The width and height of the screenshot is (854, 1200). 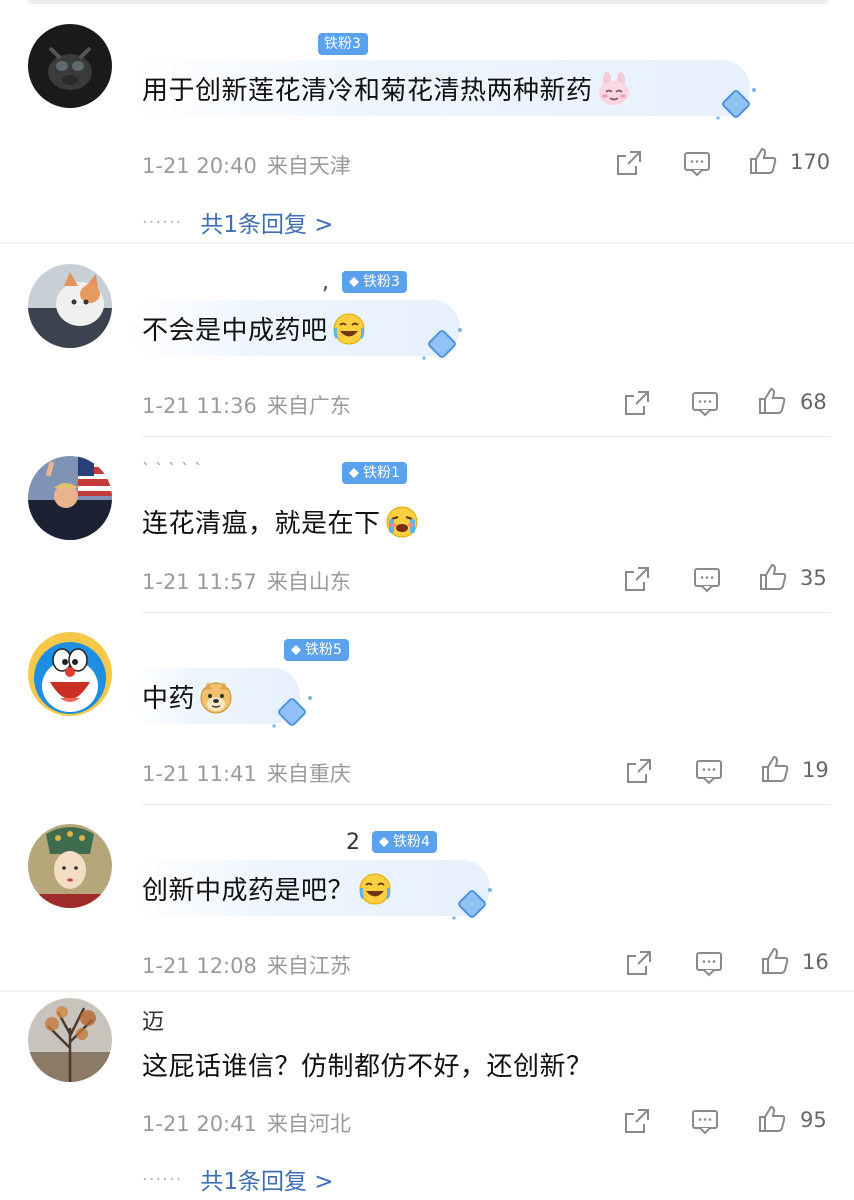 What do you see at coordinates (813, 402) in the screenshot?
I see `like-count: 68` at bounding box center [813, 402].